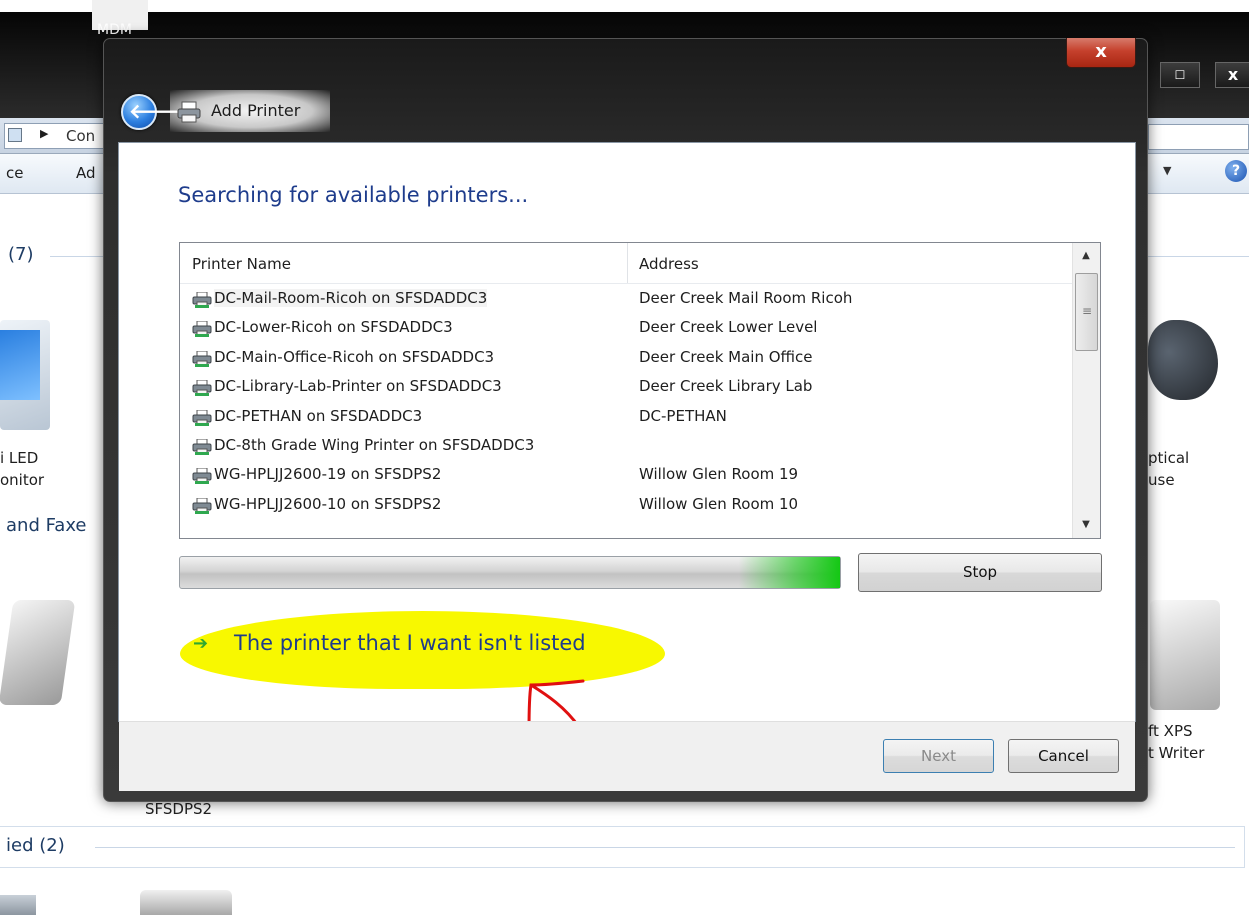  What do you see at coordinates (726, 356) in the screenshot?
I see `printer-address-cell: Deer Creek Main Office` at bounding box center [726, 356].